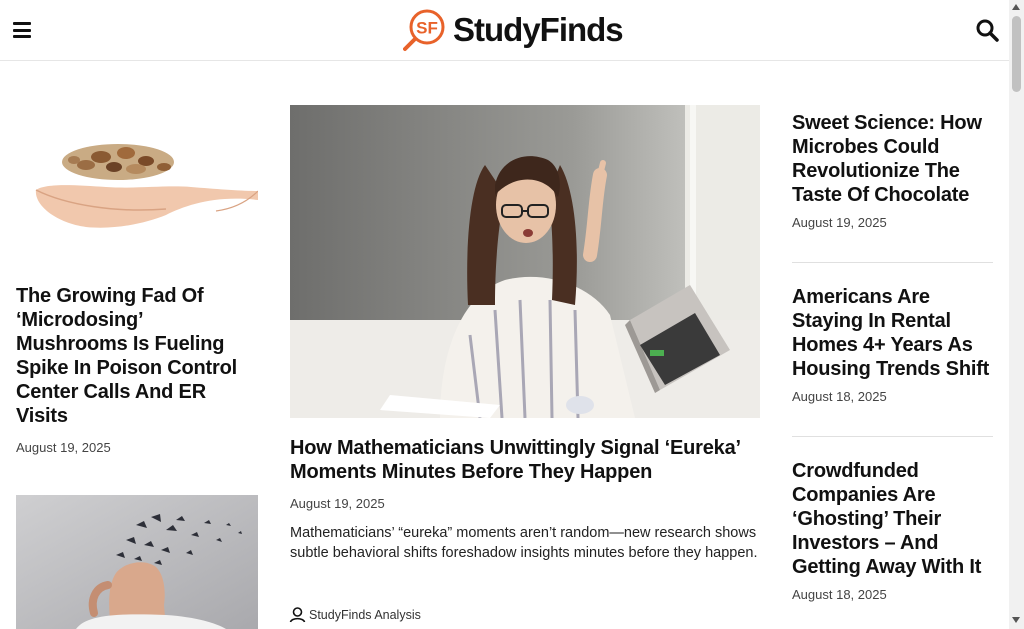  Describe the element at coordinates (1016, 7) in the screenshot. I see `scroll-up-arrow-icon` at that location.